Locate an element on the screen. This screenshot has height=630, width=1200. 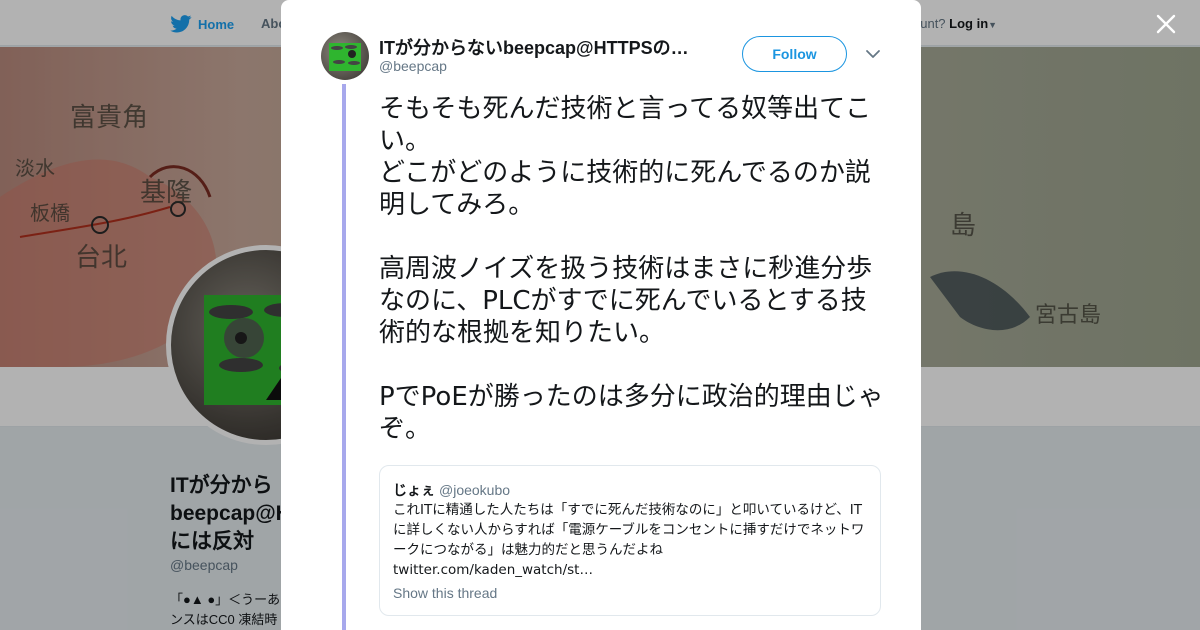
author-avatar is located at coordinates (345, 56).